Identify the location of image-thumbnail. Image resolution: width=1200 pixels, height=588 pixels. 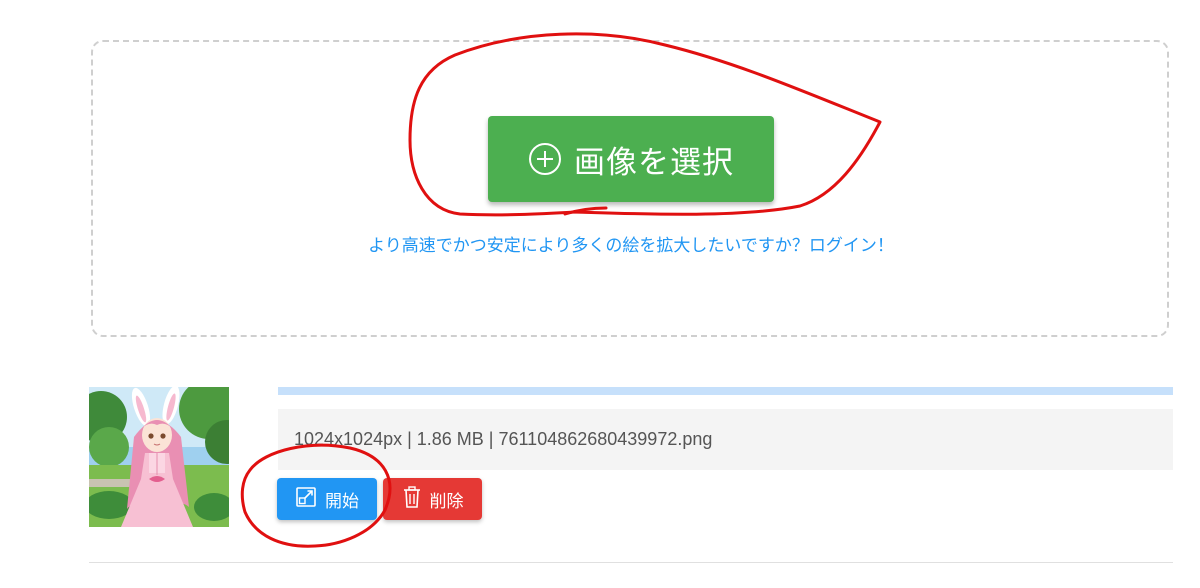
(159, 457).